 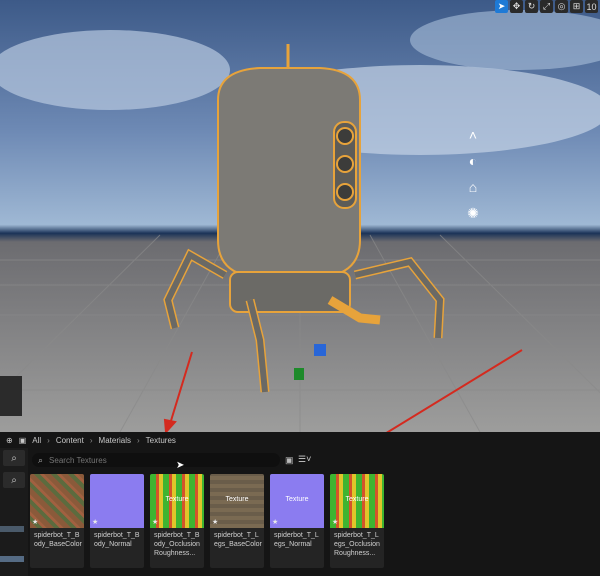 I want to click on breadcrumb-textures: Textures, so click(x=161, y=440).